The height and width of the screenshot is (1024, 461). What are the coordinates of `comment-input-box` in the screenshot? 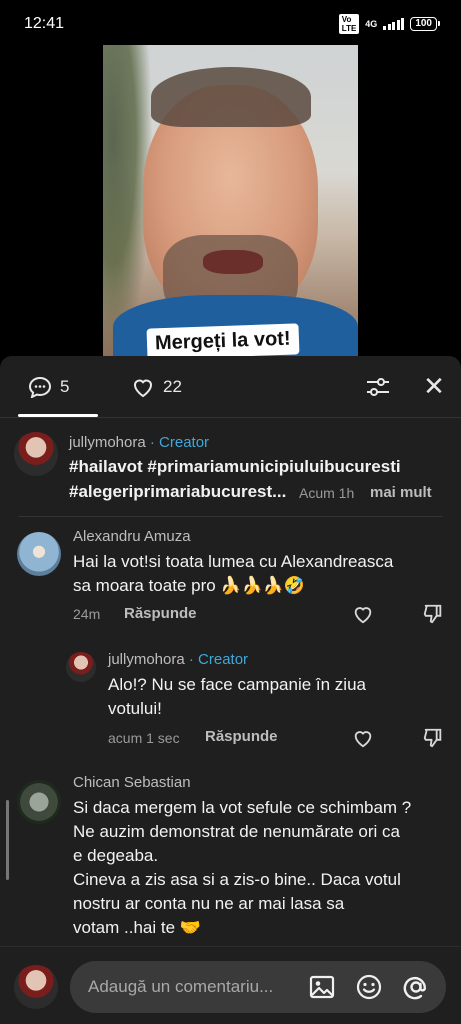 It's located at (258, 987).